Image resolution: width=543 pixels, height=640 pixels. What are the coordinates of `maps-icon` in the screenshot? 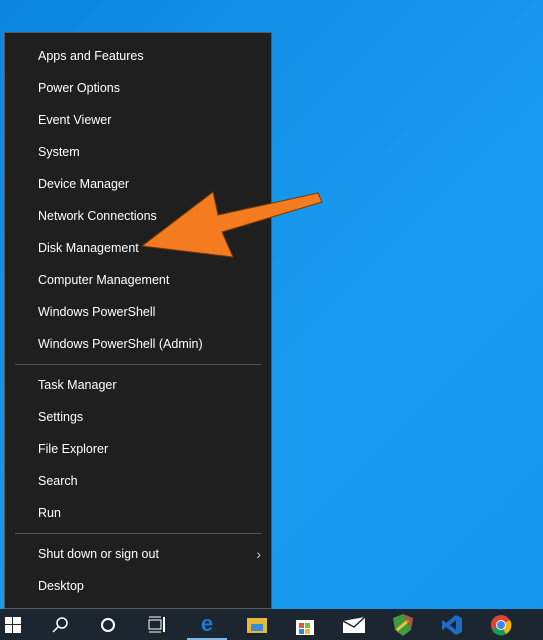 It's located at (403, 624).